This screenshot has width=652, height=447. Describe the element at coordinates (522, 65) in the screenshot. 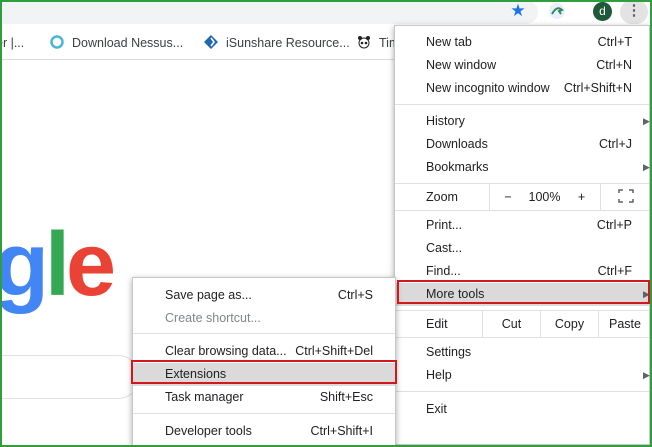

I see `menu-item-new-window: New window Ctrl+N` at that location.